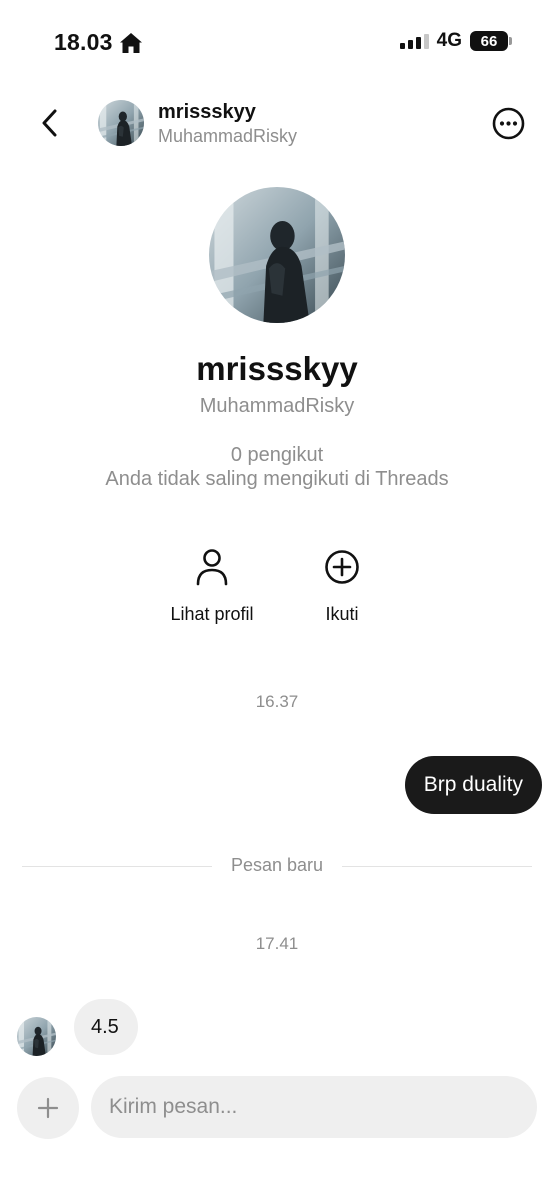 The height and width of the screenshot is (1200, 554). What do you see at coordinates (414, 41) in the screenshot?
I see `signal-icon` at bounding box center [414, 41].